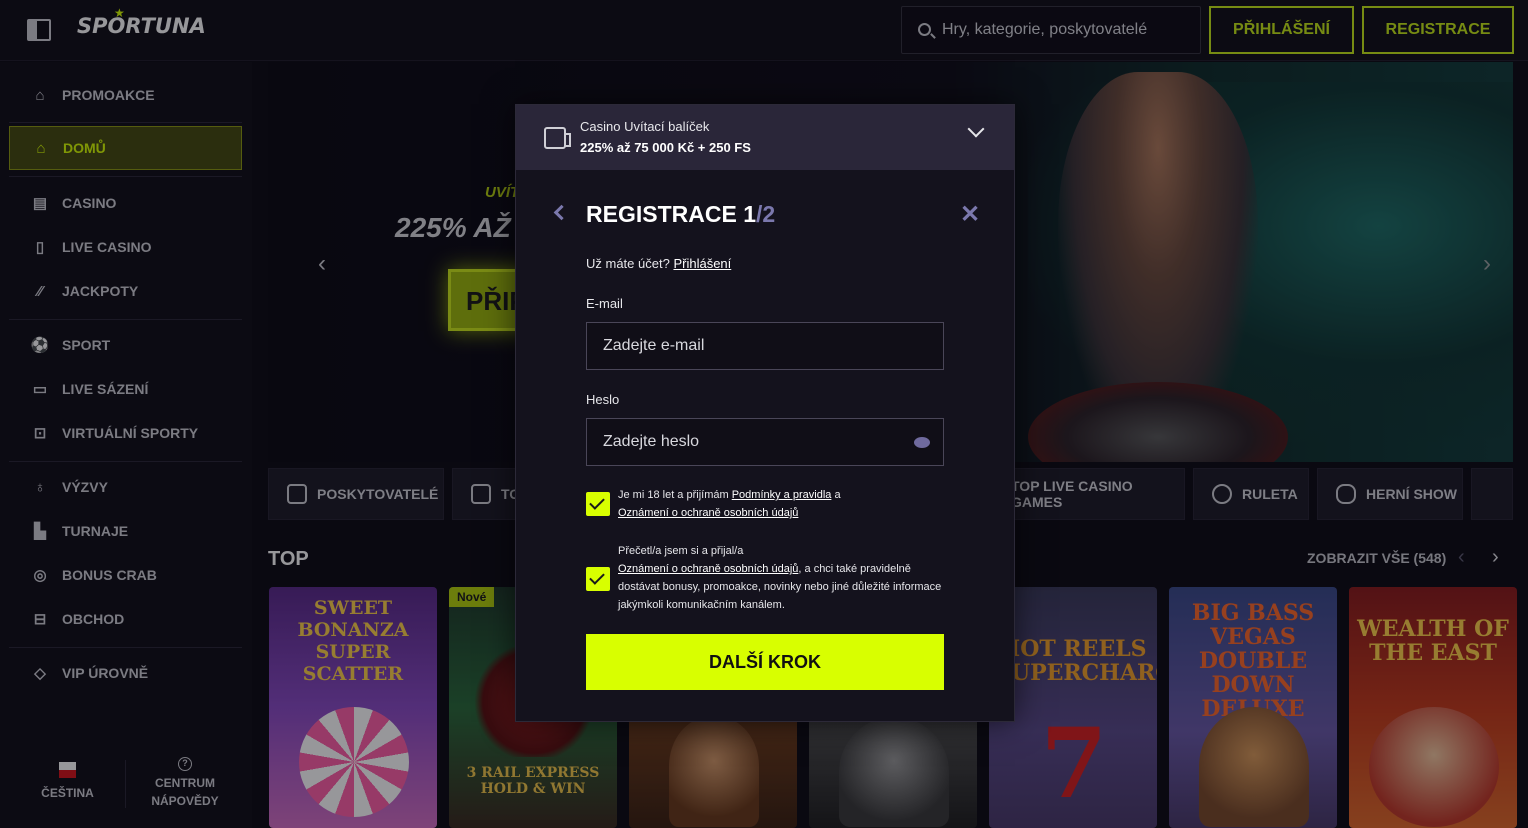 The height and width of the screenshot is (828, 1528). What do you see at coordinates (681, 551) in the screenshot?
I see `consent2-text: Přečetl/a jsem si a přijal/a` at bounding box center [681, 551].